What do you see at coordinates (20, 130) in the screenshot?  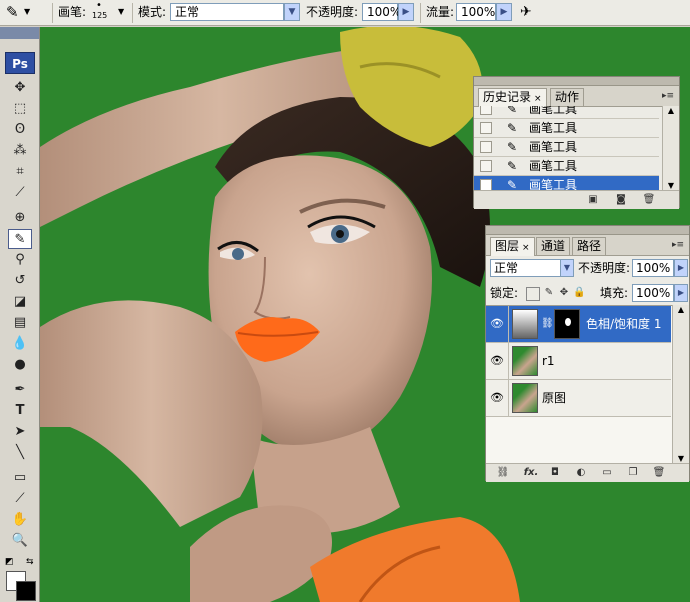 I see `lasso-tool-icon: ʘ` at bounding box center [20, 130].